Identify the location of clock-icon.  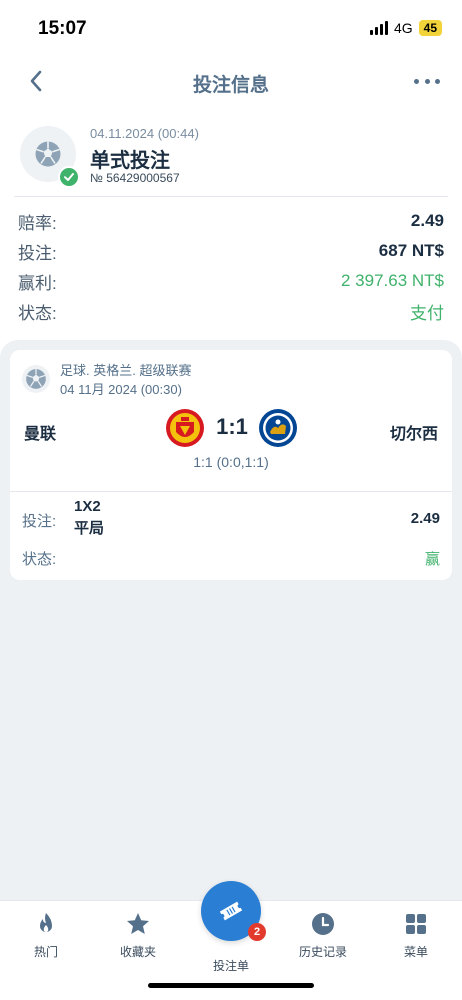
(323, 924).